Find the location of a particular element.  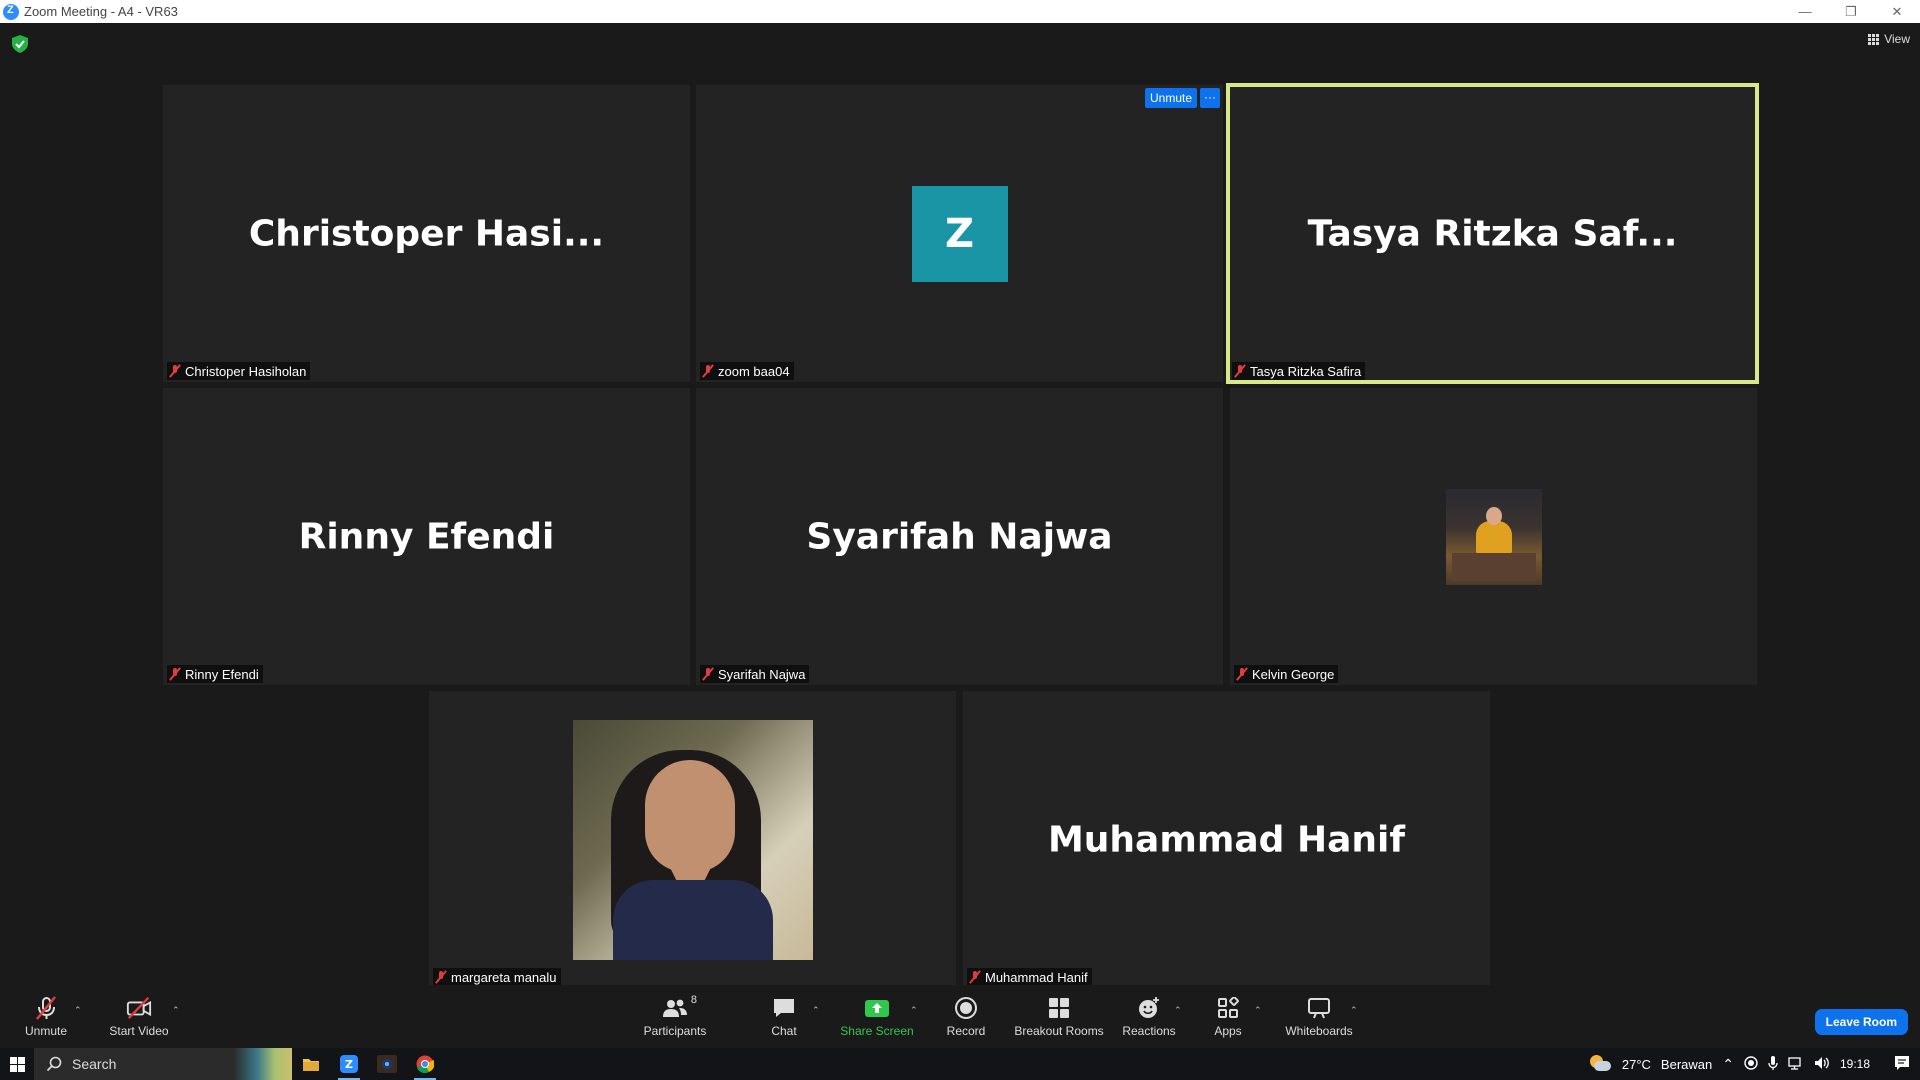

breakout-rooms-icon is located at coordinates (1059, 1008).